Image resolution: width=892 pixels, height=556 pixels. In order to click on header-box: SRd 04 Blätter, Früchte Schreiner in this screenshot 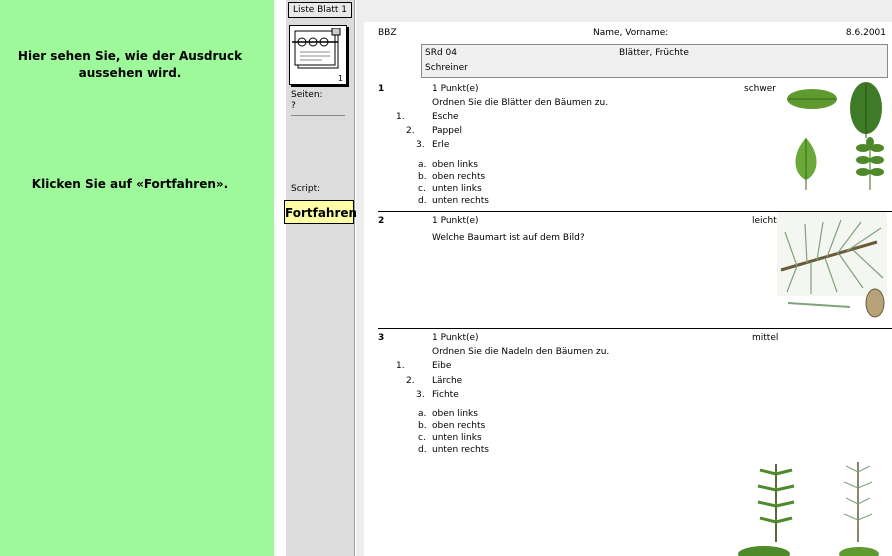, I will do `click(654, 61)`.